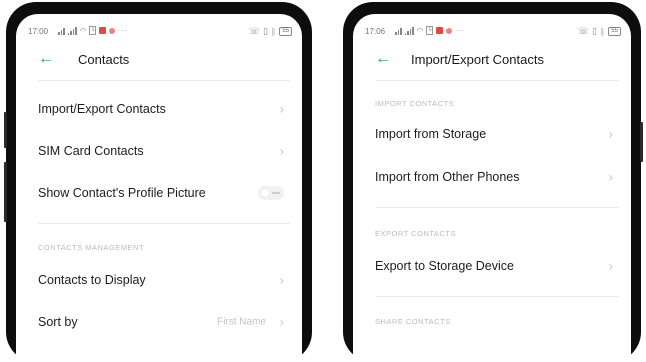  Describe the element at coordinates (444, 266) in the screenshot. I see `list-item-label: Export to Storage Device` at that location.